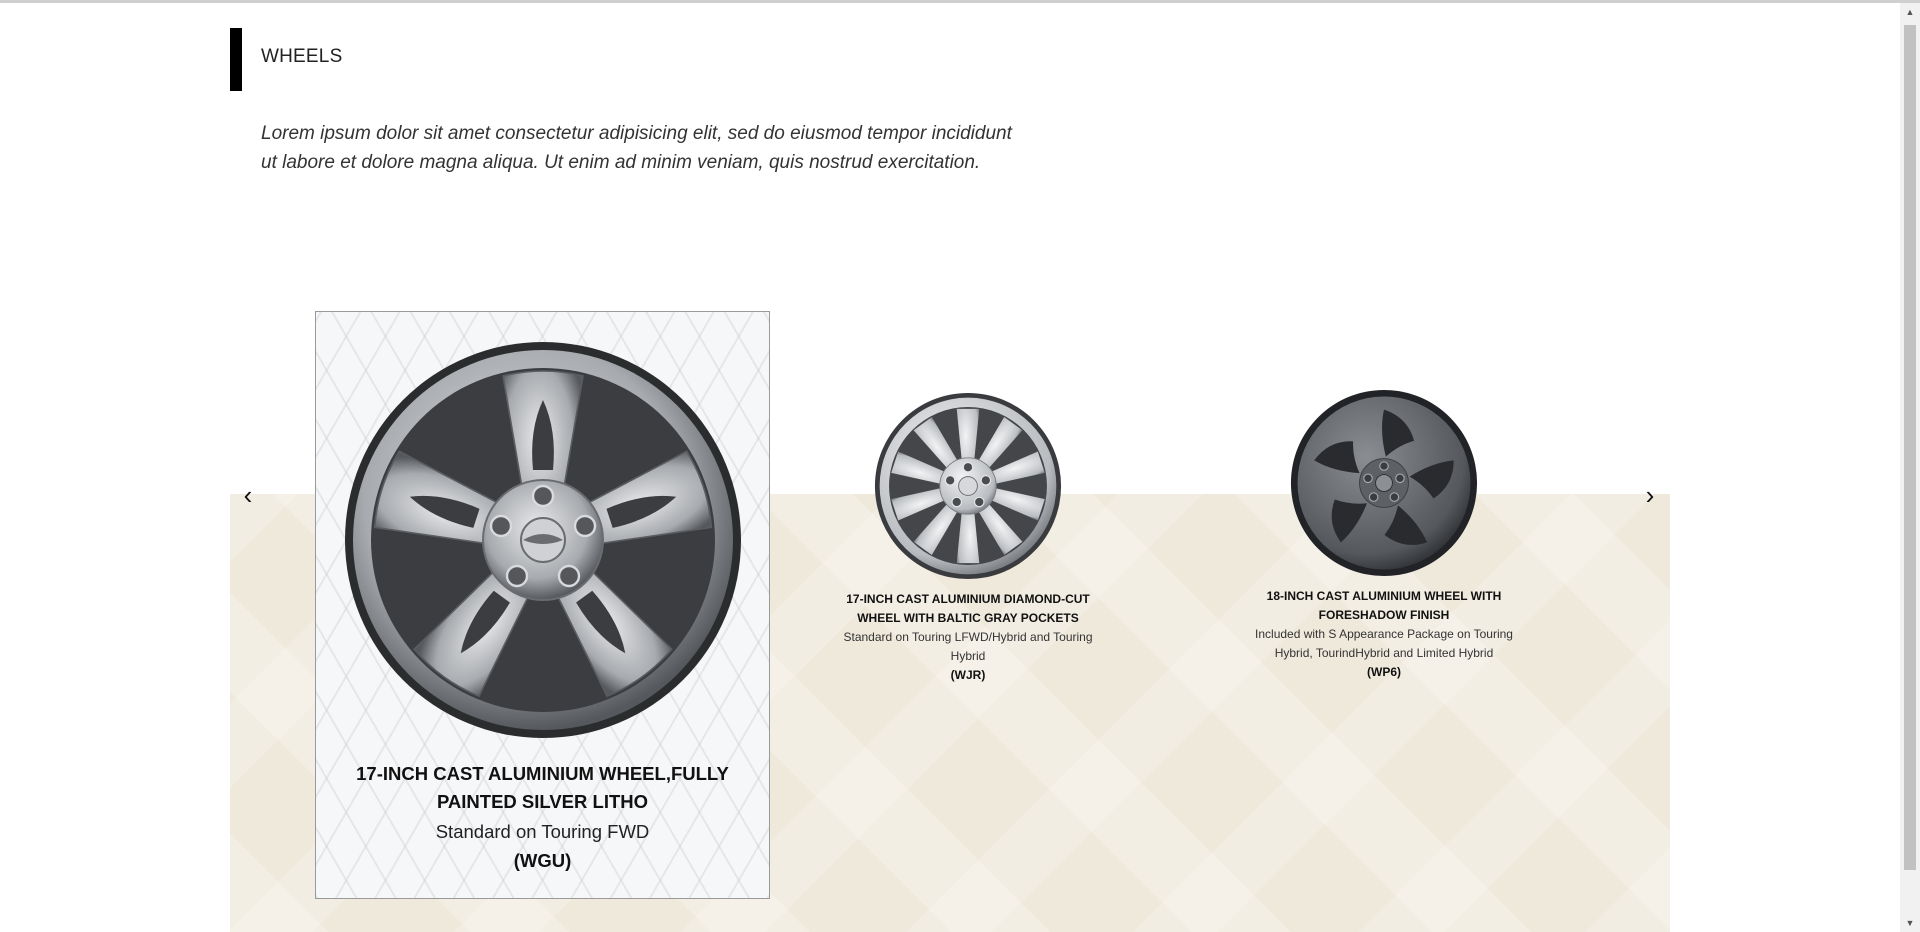  What do you see at coordinates (542, 860) in the screenshot?
I see `wheel-code: (WGU)` at bounding box center [542, 860].